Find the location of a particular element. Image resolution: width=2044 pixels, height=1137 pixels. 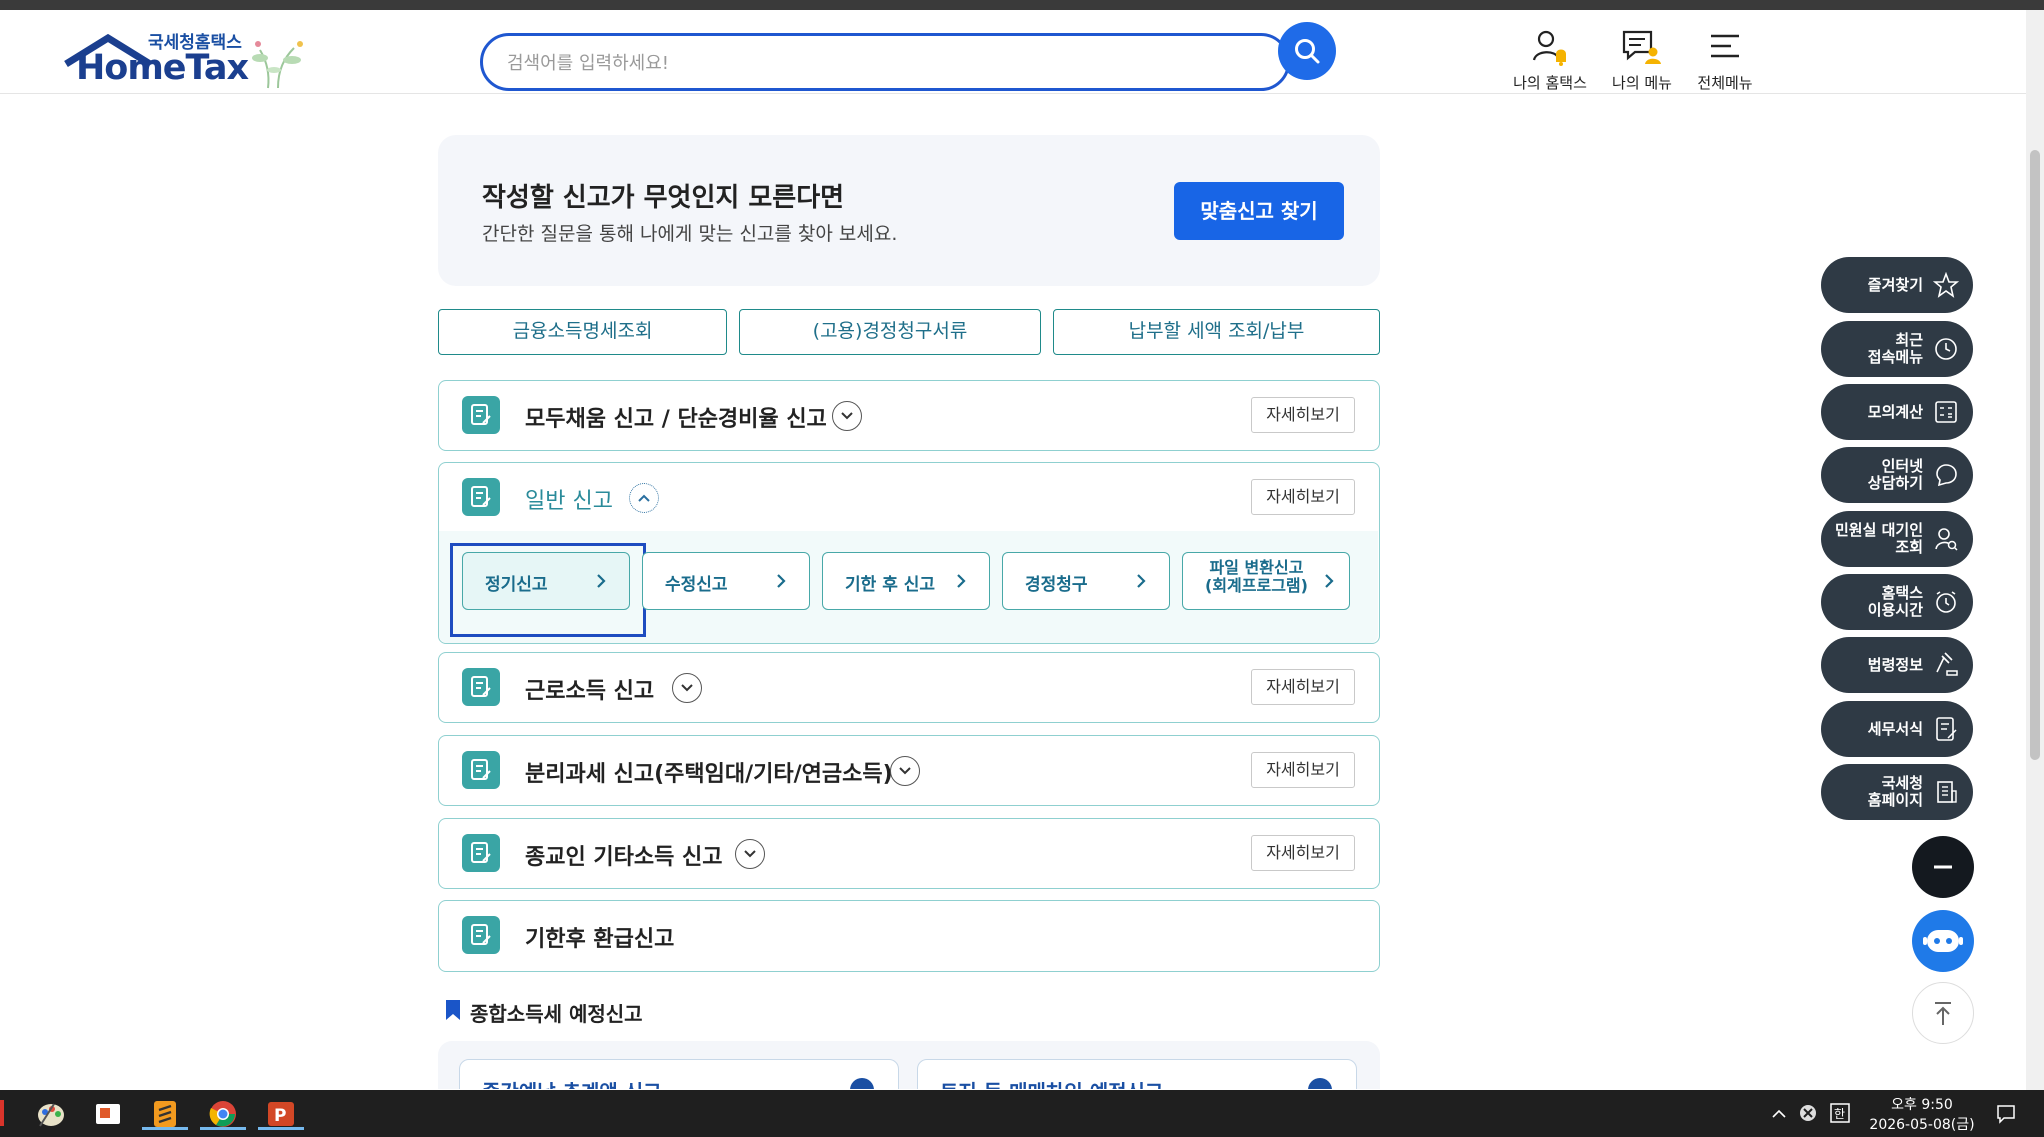

amended-report-button: 수정신고 is located at coordinates (726, 581).